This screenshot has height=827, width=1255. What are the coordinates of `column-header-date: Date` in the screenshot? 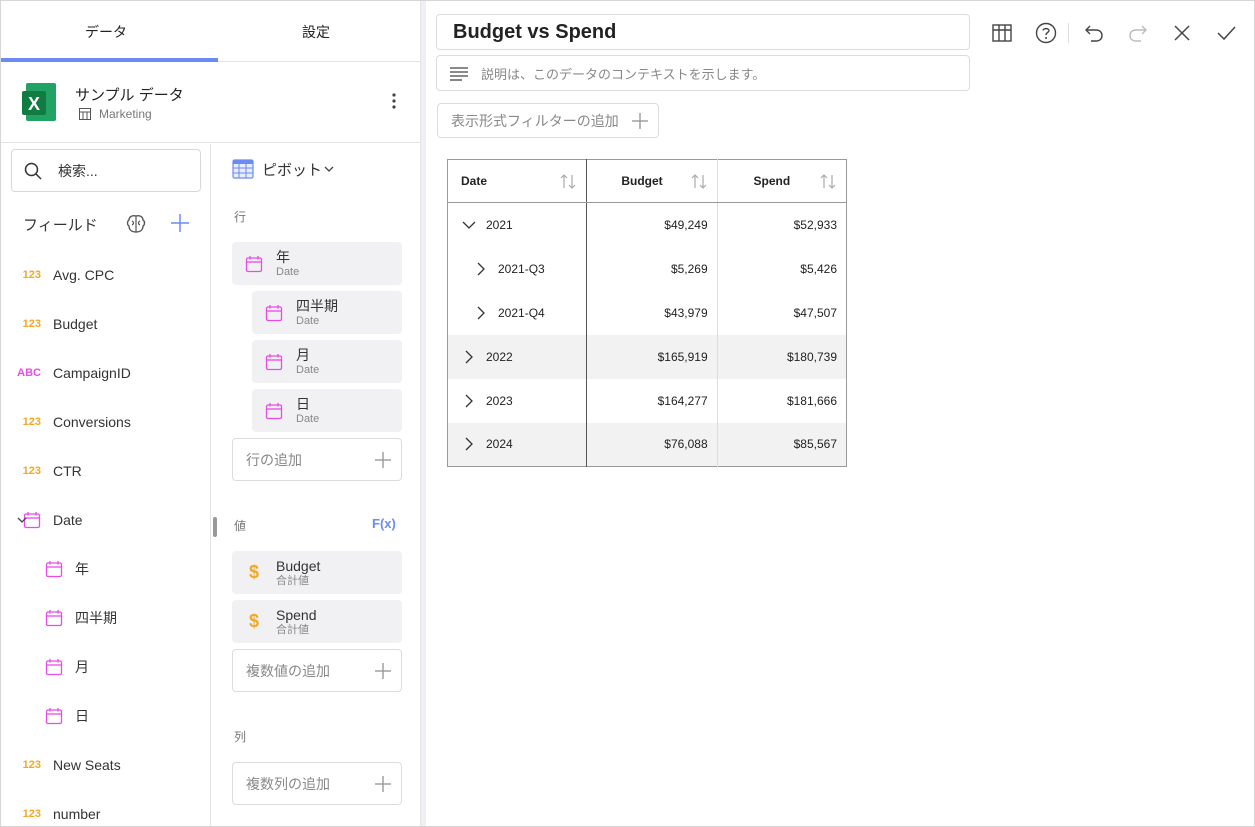 It's located at (517, 181).